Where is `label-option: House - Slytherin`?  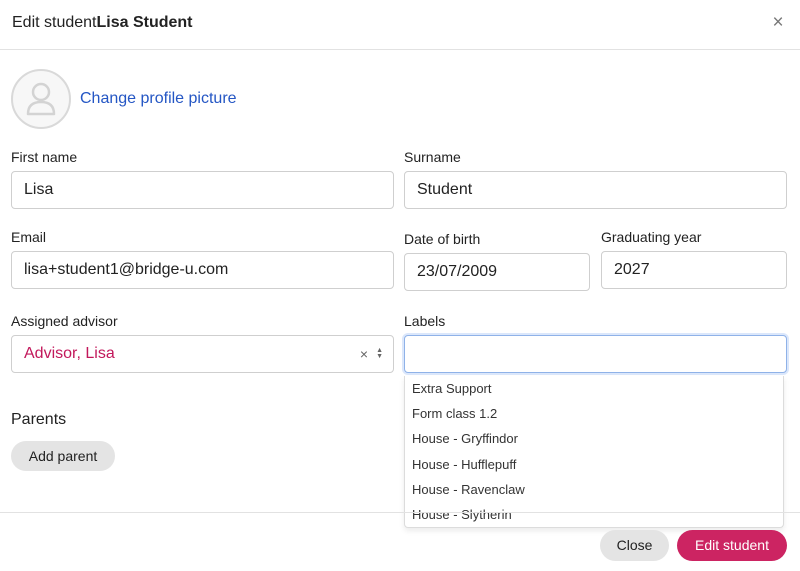
label-option: House - Slytherin is located at coordinates (594, 514).